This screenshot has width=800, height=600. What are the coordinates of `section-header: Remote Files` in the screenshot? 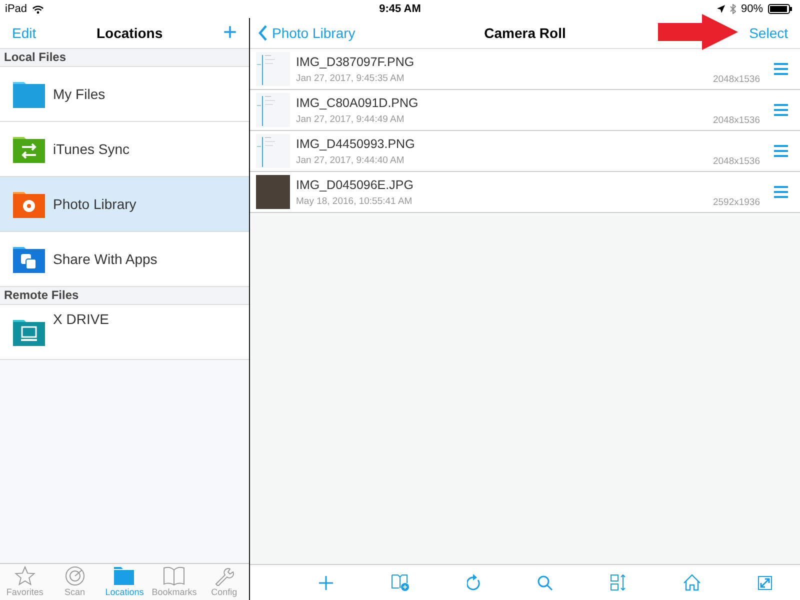 It's located at (124, 296).